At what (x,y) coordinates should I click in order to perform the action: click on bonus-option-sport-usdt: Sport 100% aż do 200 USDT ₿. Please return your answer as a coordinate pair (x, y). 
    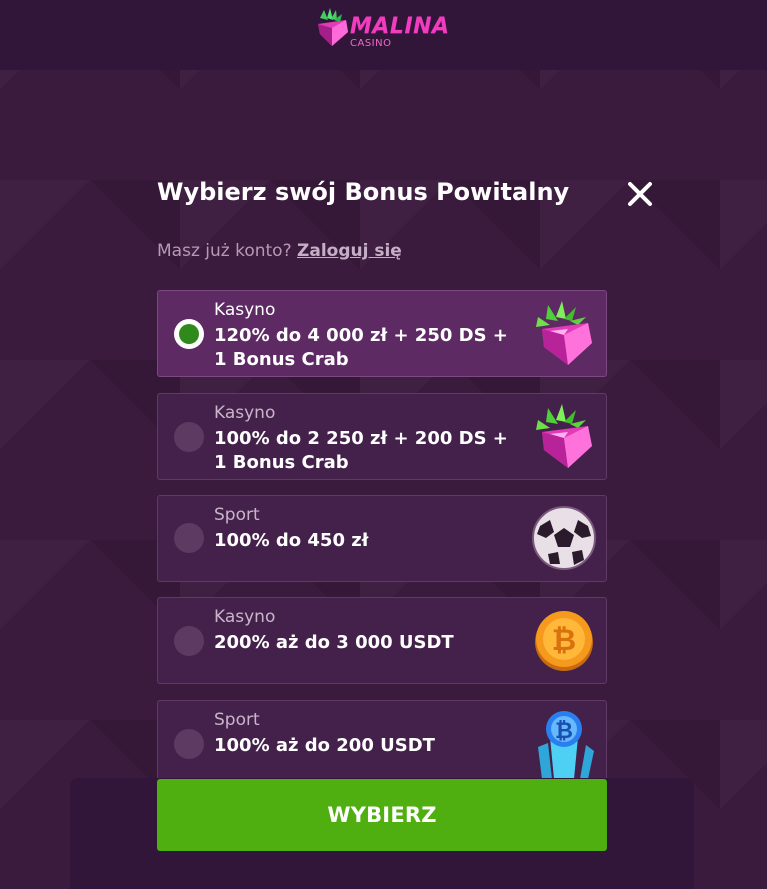
    Looking at the image, I should click on (382, 739).